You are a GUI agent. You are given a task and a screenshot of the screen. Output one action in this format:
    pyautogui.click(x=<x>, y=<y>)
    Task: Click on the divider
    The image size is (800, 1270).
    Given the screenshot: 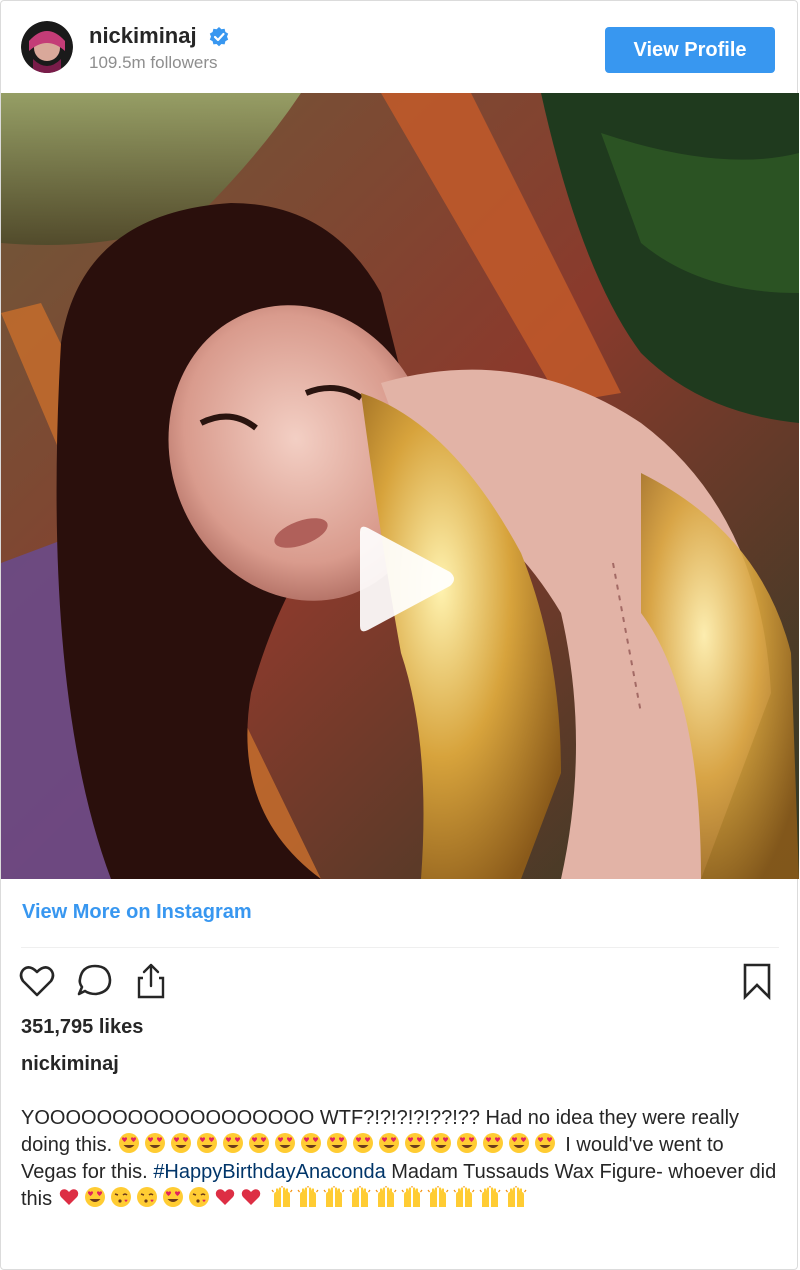 What is the action you would take?
    pyautogui.click(x=400, y=947)
    